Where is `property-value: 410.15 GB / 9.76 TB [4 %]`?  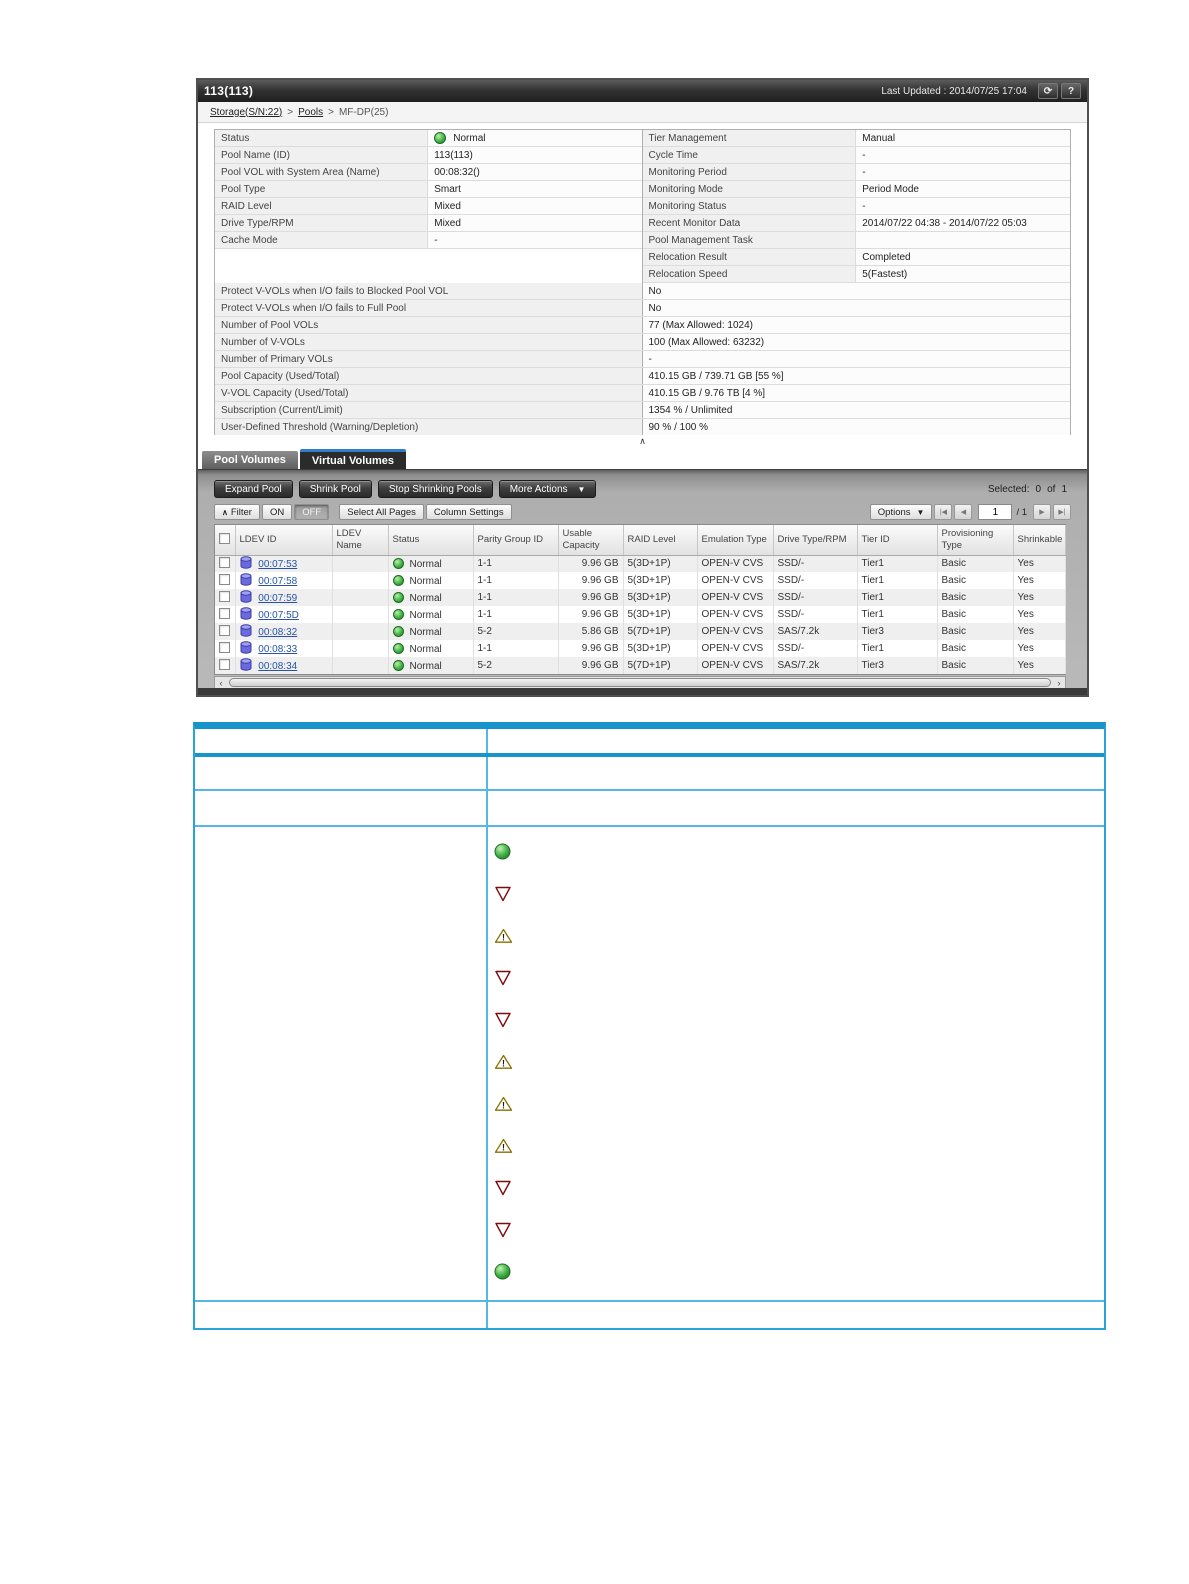 property-value: 410.15 GB / 9.76 TB [4 %] is located at coordinates (856, 393).